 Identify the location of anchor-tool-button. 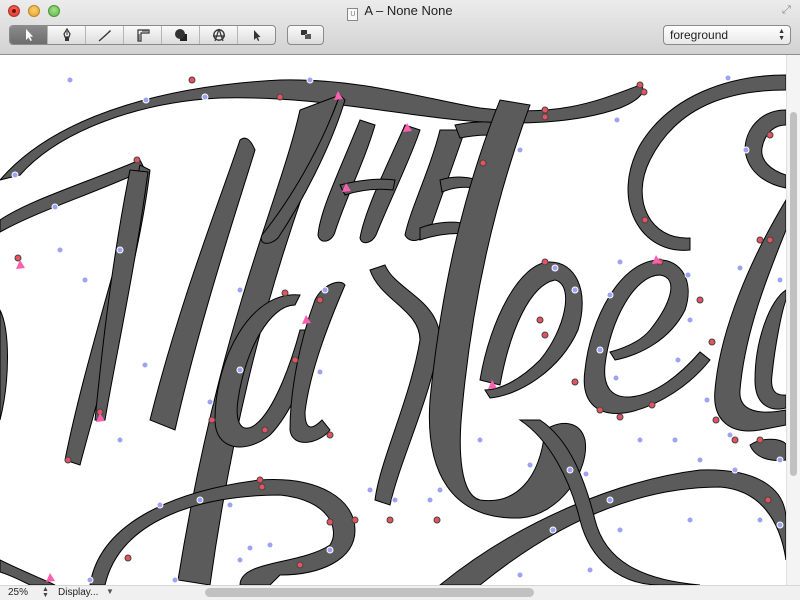
(219, 35).